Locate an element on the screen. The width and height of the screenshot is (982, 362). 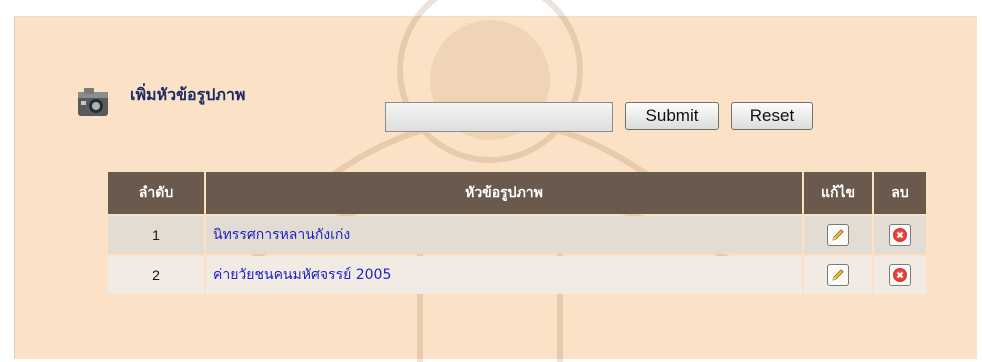
table-row: 1 นิทรรศการหลานกังเก่ง is located at coordinates (517, 235).